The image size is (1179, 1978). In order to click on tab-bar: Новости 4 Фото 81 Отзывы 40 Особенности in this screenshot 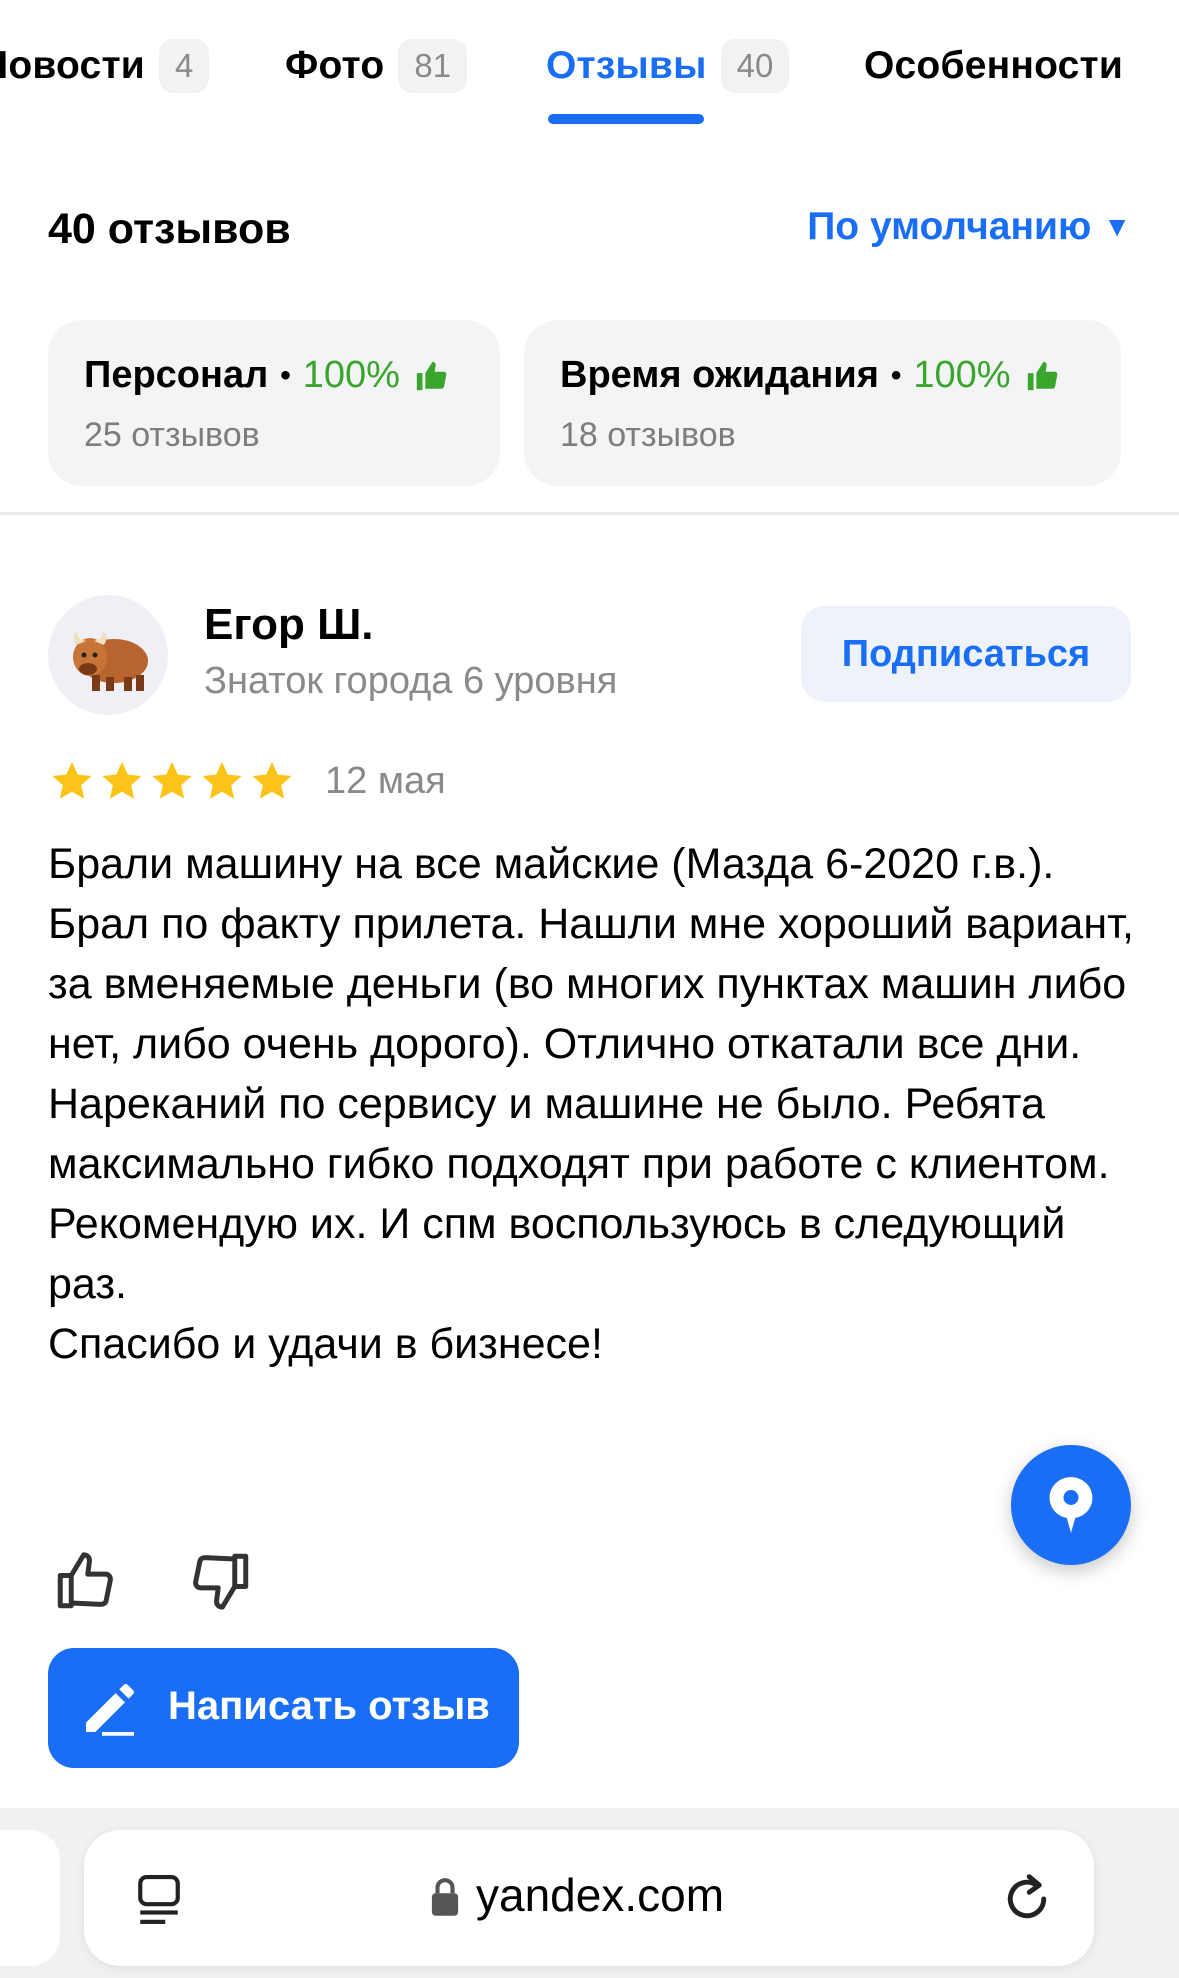, I will do `click(589, 70)`.